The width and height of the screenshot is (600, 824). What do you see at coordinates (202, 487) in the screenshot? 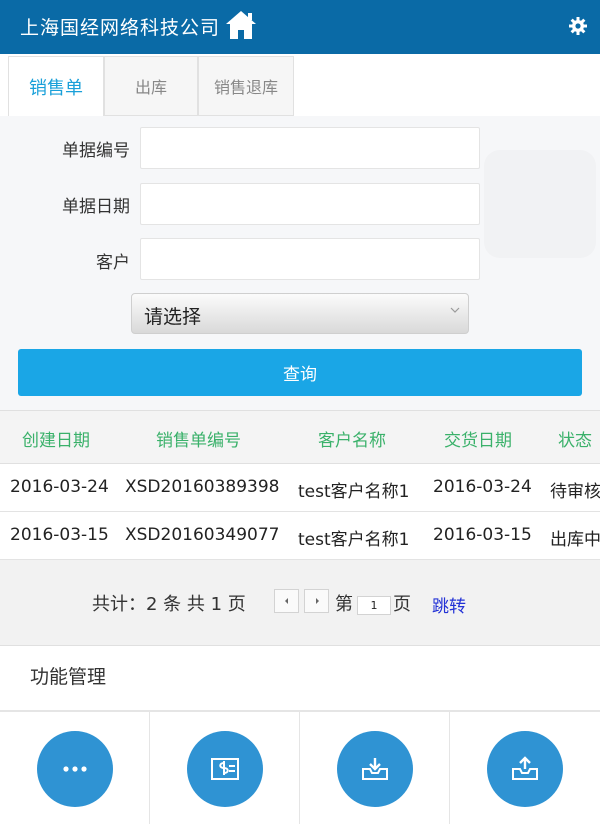
I see `table-cell: XSD20160389398` at bounding box center [202, 487].